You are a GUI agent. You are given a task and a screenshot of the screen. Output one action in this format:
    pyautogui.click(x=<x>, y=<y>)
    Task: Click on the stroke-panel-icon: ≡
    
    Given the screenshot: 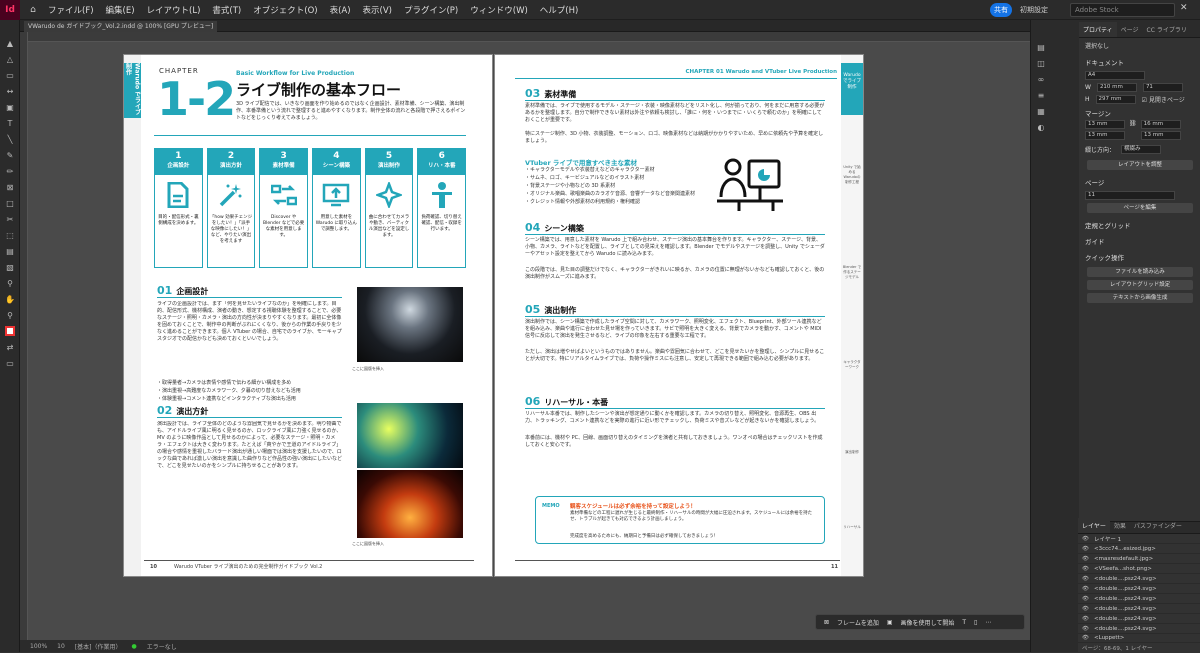 What is the action you would take?
    pyautogui.click(x=1041, y=95)
    